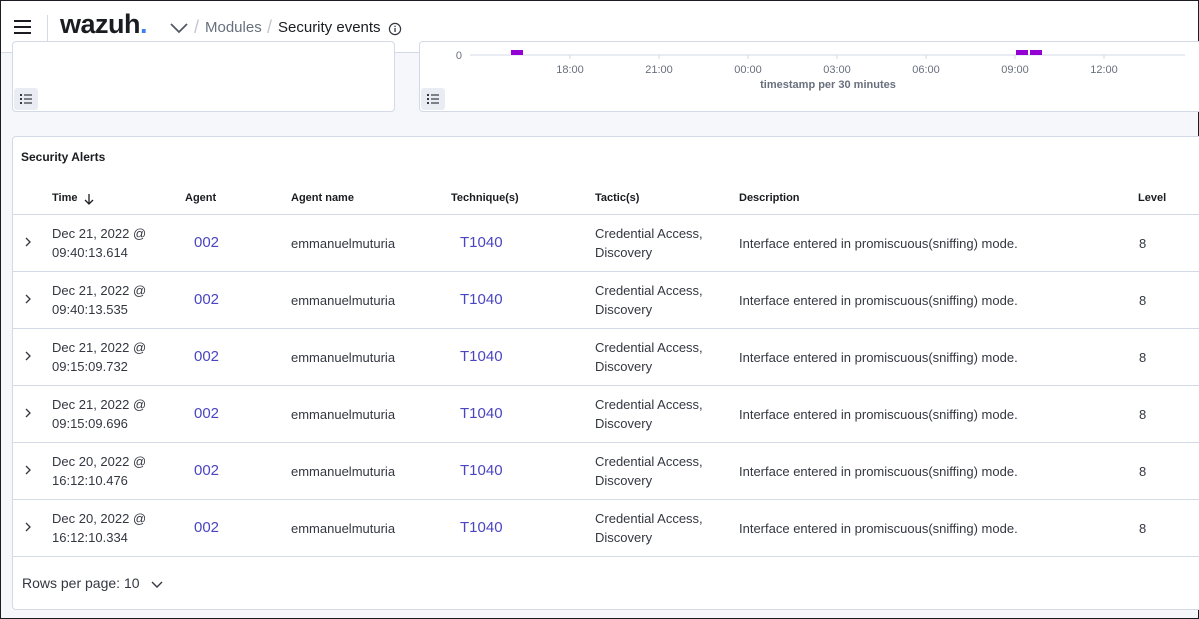 The height and width of the screenshot is (619, 1199). Describe the element at coordinates (23, 27) in the screenshot. I see `menu-icon` at that location.